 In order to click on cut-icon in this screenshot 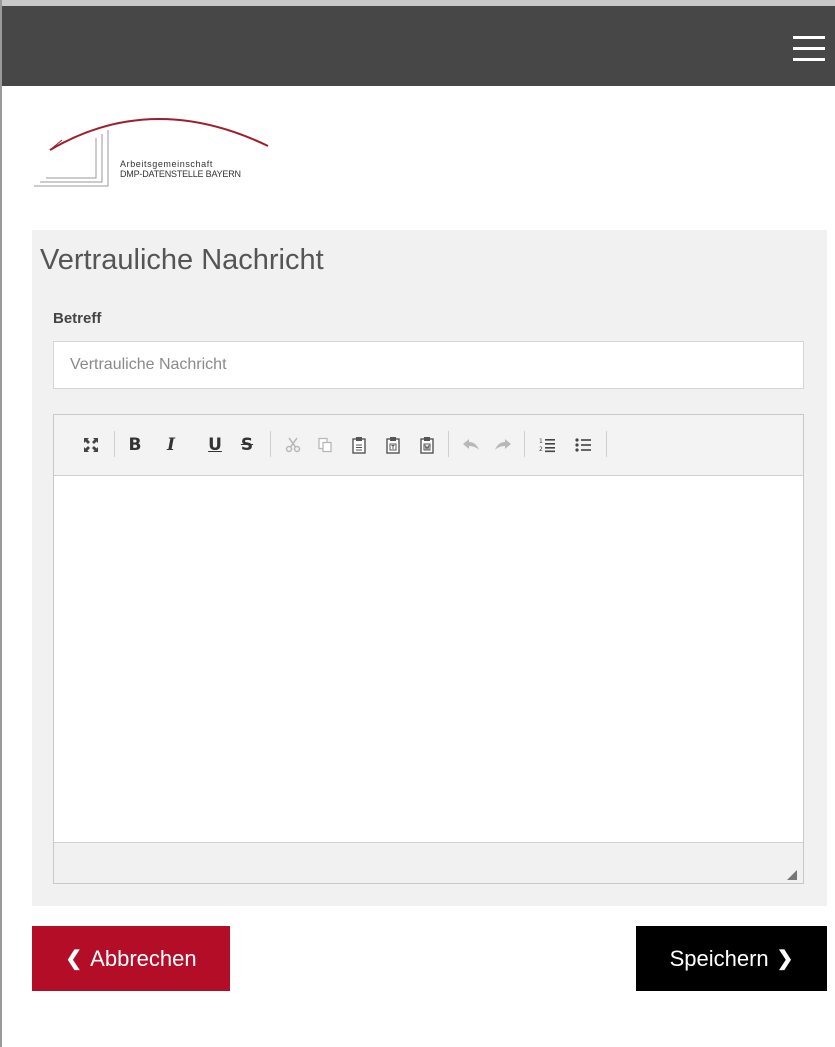, I will do `click(293, 445)`.